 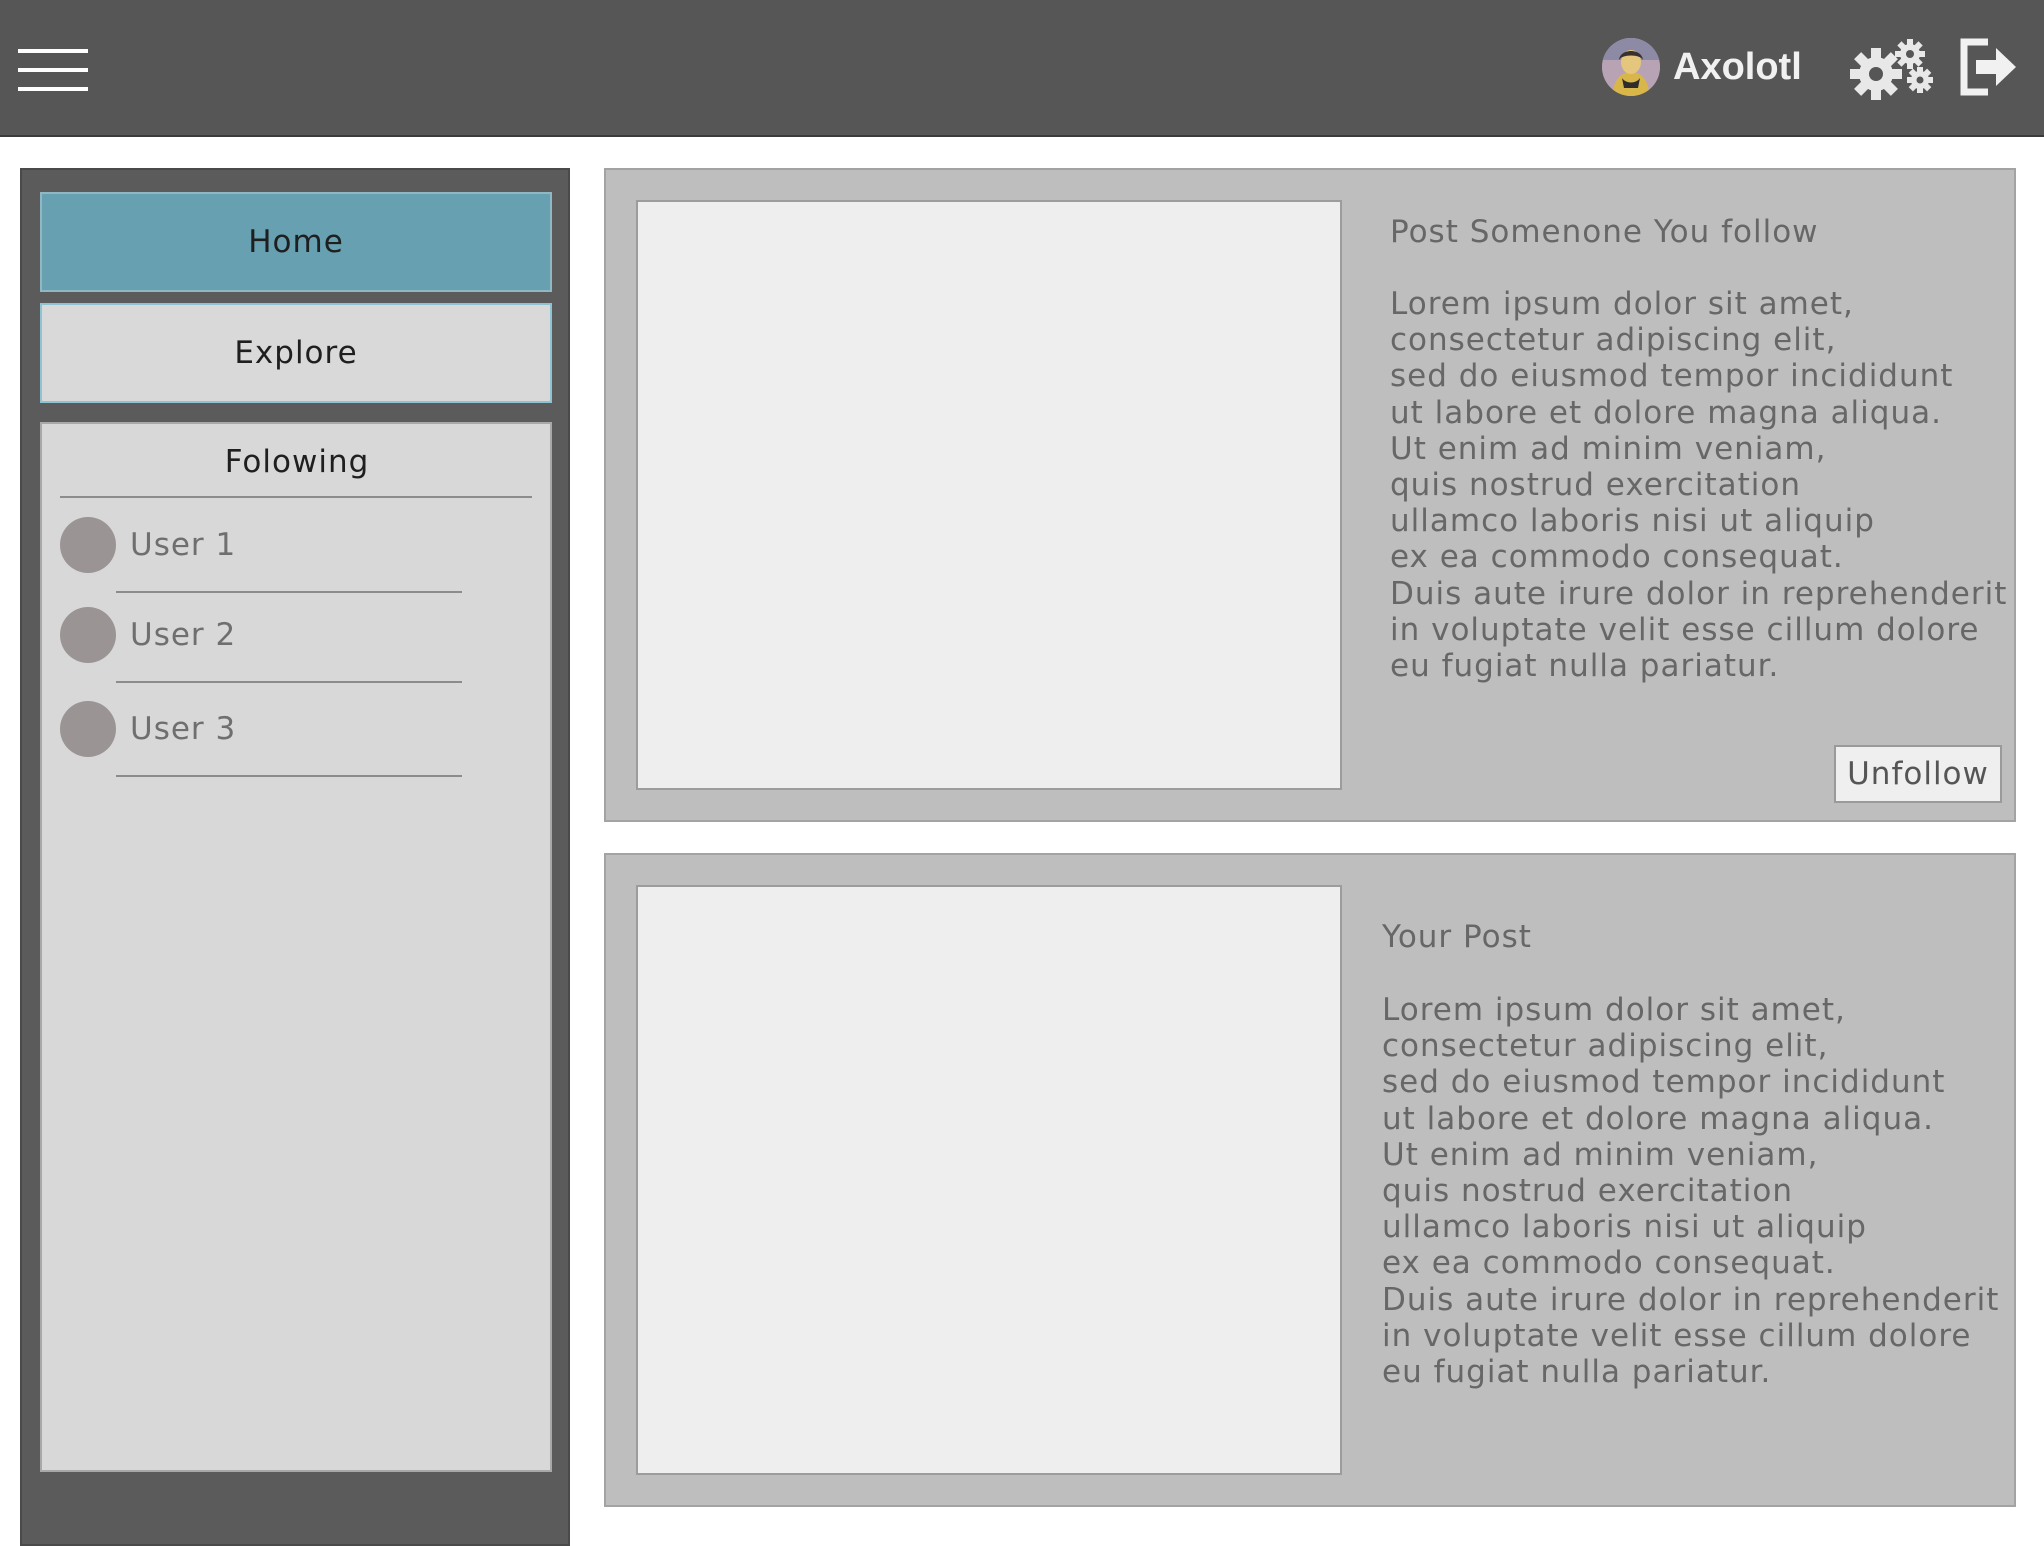 I want to click on unfollow-button: Unfollow, so click(x=1918, y=774).